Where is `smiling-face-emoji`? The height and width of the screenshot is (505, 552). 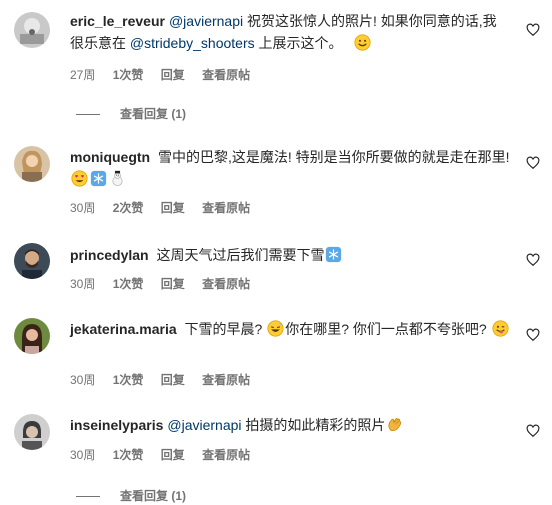
smiling-face-emoji is located at coordinates (362, 42).